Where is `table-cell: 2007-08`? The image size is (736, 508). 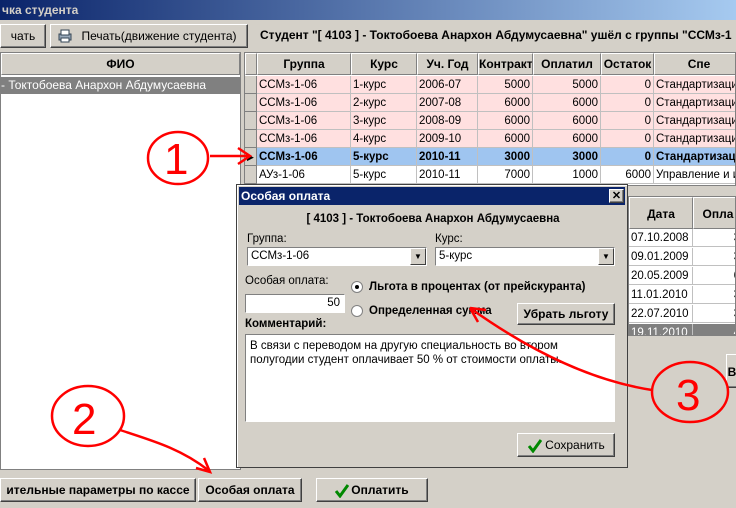 table-cell: 2007-08 is located at coordinates (447, 103).